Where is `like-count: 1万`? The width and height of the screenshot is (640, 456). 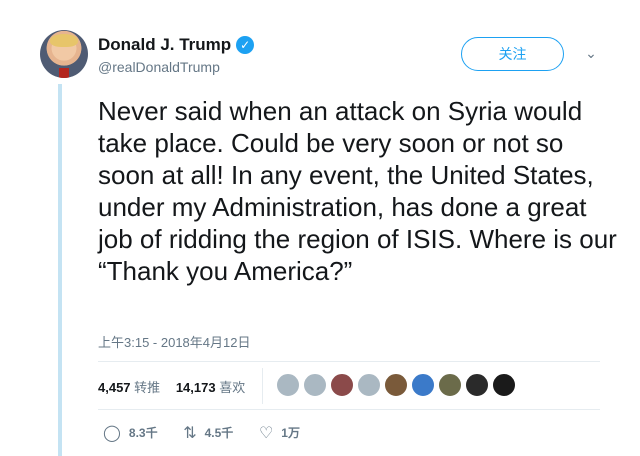 like-count: 1万 is located at coordinates (290, 433).